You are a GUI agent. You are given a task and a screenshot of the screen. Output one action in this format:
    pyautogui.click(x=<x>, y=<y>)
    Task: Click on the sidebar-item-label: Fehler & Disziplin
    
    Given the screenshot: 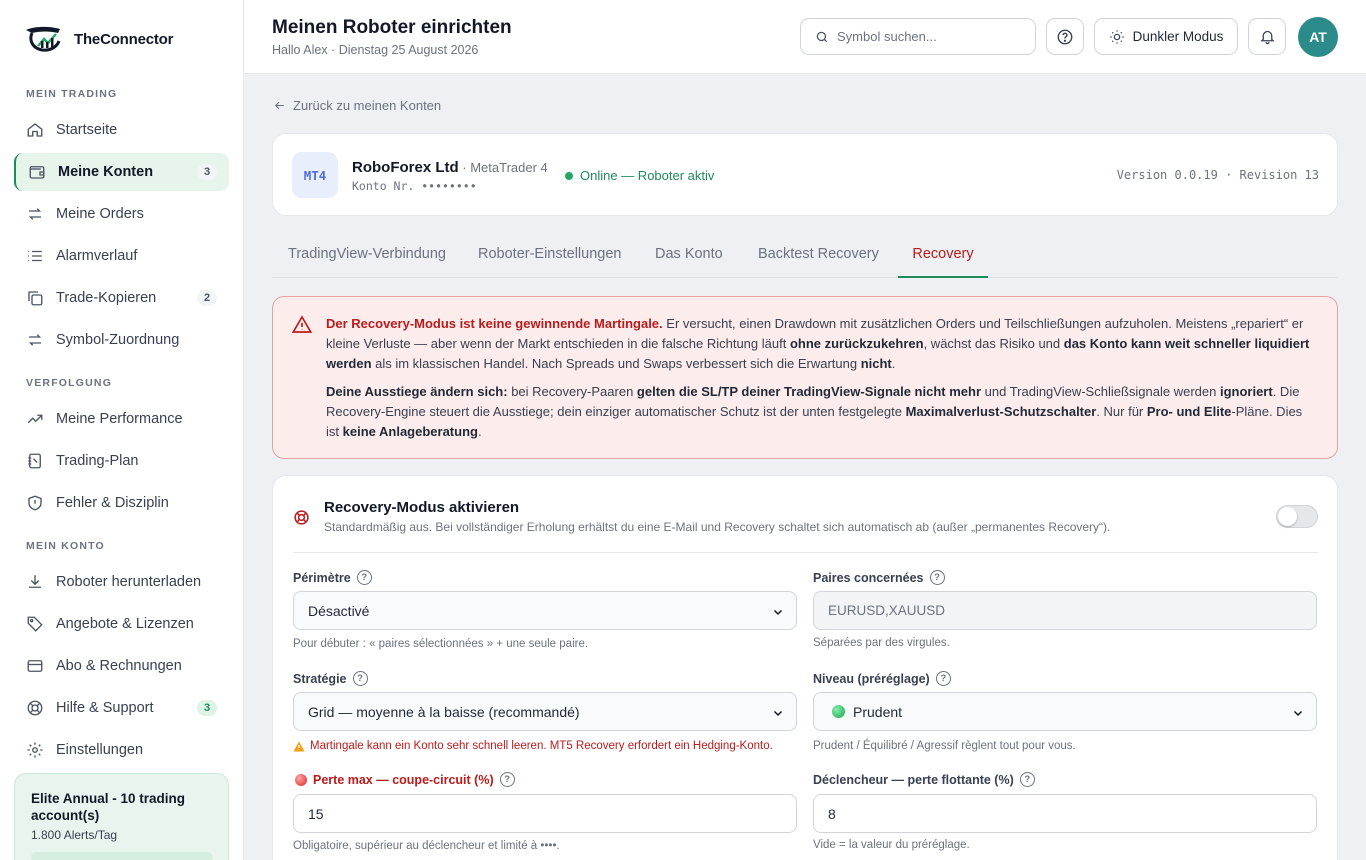 What is the action you would take?
    pyautogui.click(x=112, y=503)
    